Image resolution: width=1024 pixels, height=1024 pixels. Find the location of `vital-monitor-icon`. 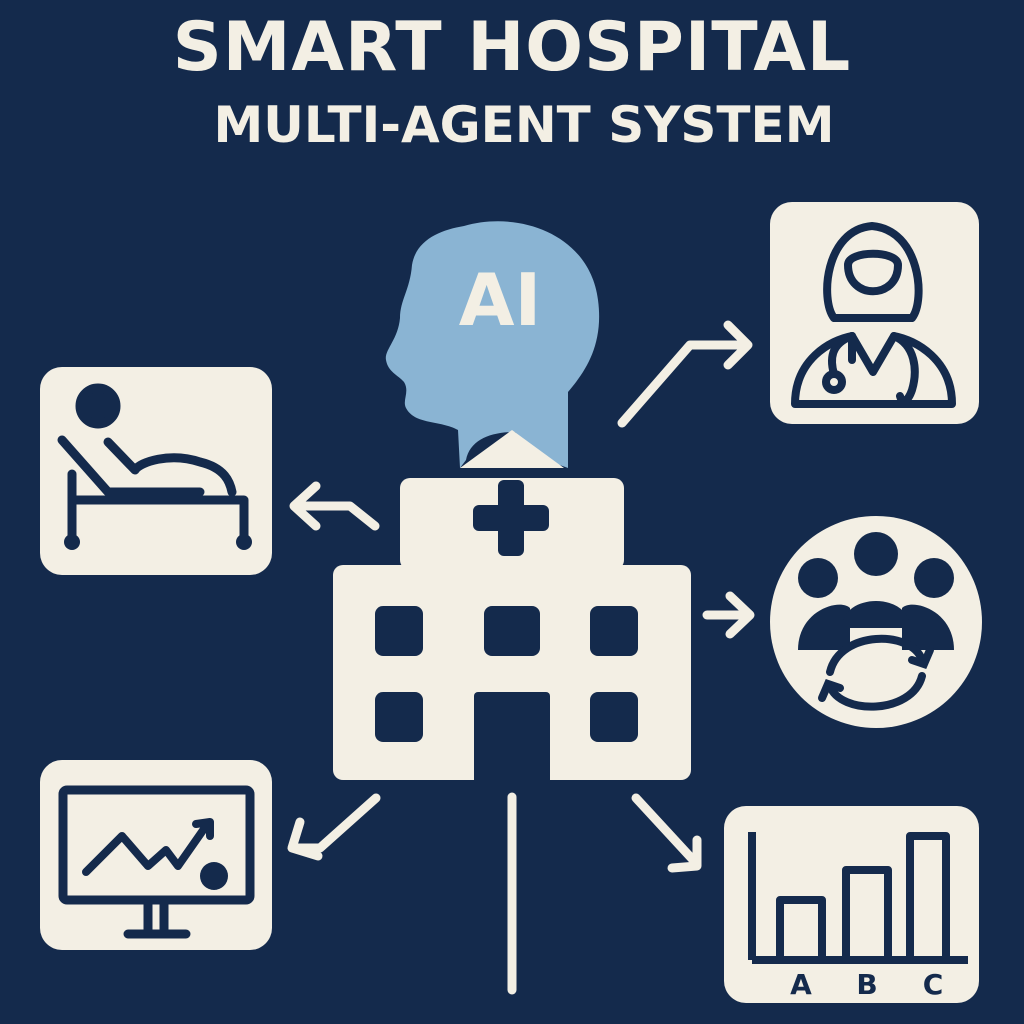

vital-monitor-icon is located at coordinates (156, 855).